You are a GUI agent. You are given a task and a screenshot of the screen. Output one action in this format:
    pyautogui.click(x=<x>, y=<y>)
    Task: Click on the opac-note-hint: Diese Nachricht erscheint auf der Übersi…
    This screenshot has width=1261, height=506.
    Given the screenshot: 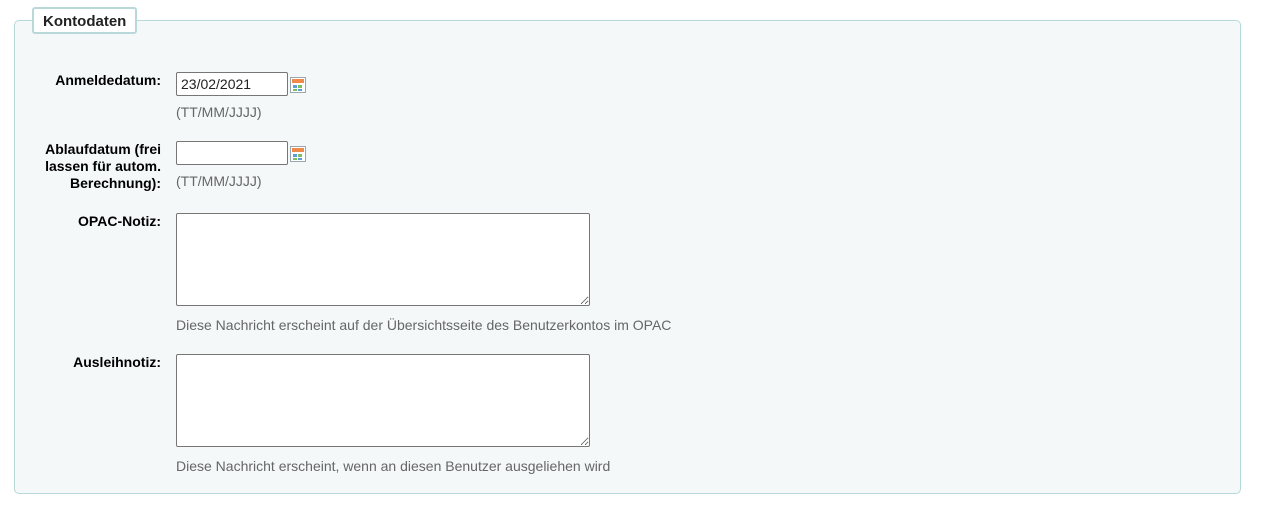 What is the action you would take?
    pyautogui.click(x=424, y=325)
    